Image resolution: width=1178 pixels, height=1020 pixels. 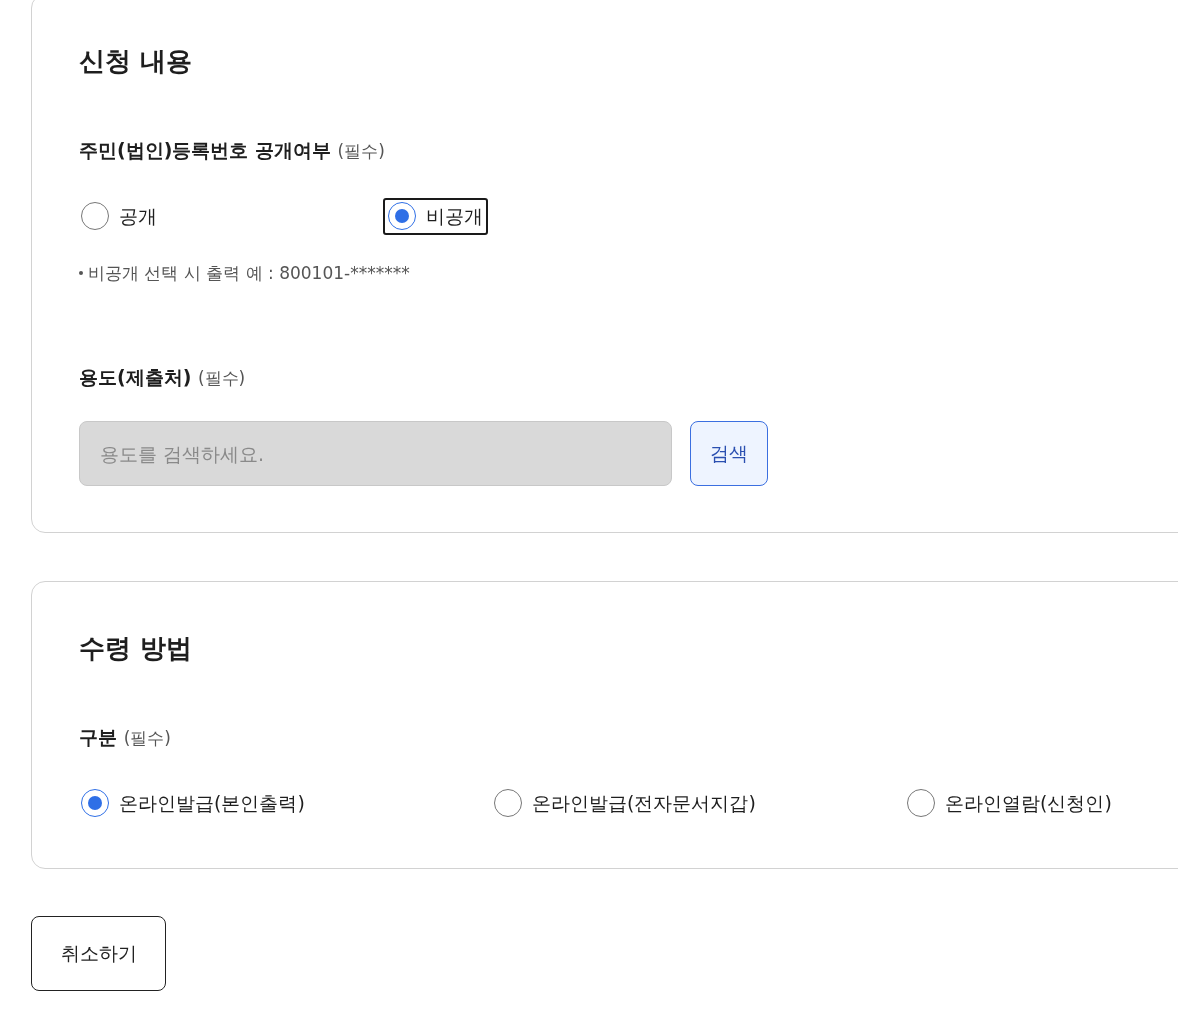 What do you see at coordinates (136, 61) in the screenshot?
I see `section-title: 신청 내용` at bounding box center [136, 61].